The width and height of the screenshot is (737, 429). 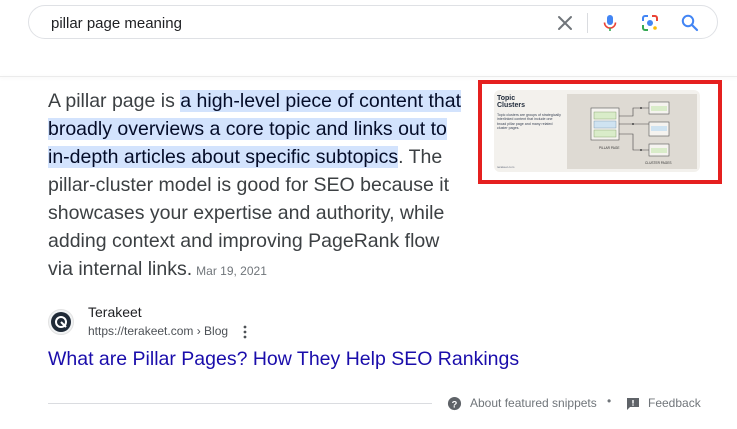 I want to click on header-divider, so click(x=368, y=76).